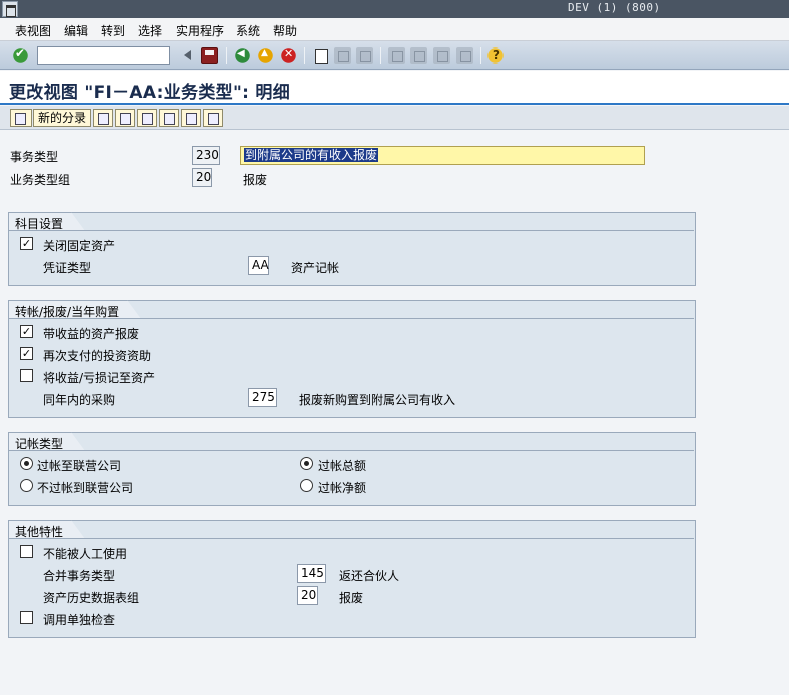 The height and width of the screenshot is (695, 789). I want to click on doc-type-input: AA, so click(258, 265).